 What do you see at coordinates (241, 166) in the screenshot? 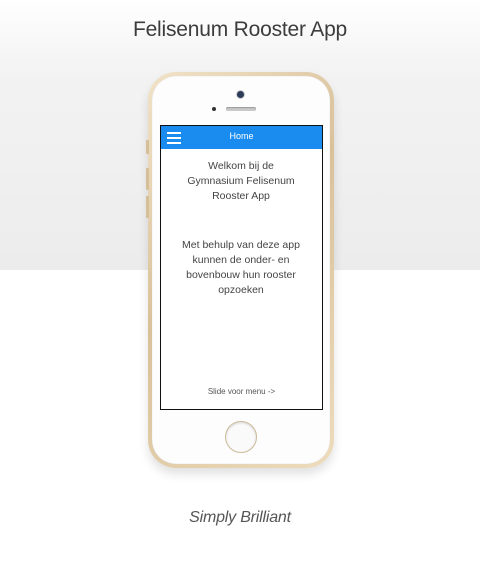
I see `welcome-line: Welkom bij de` at bounding box center [241, 166].